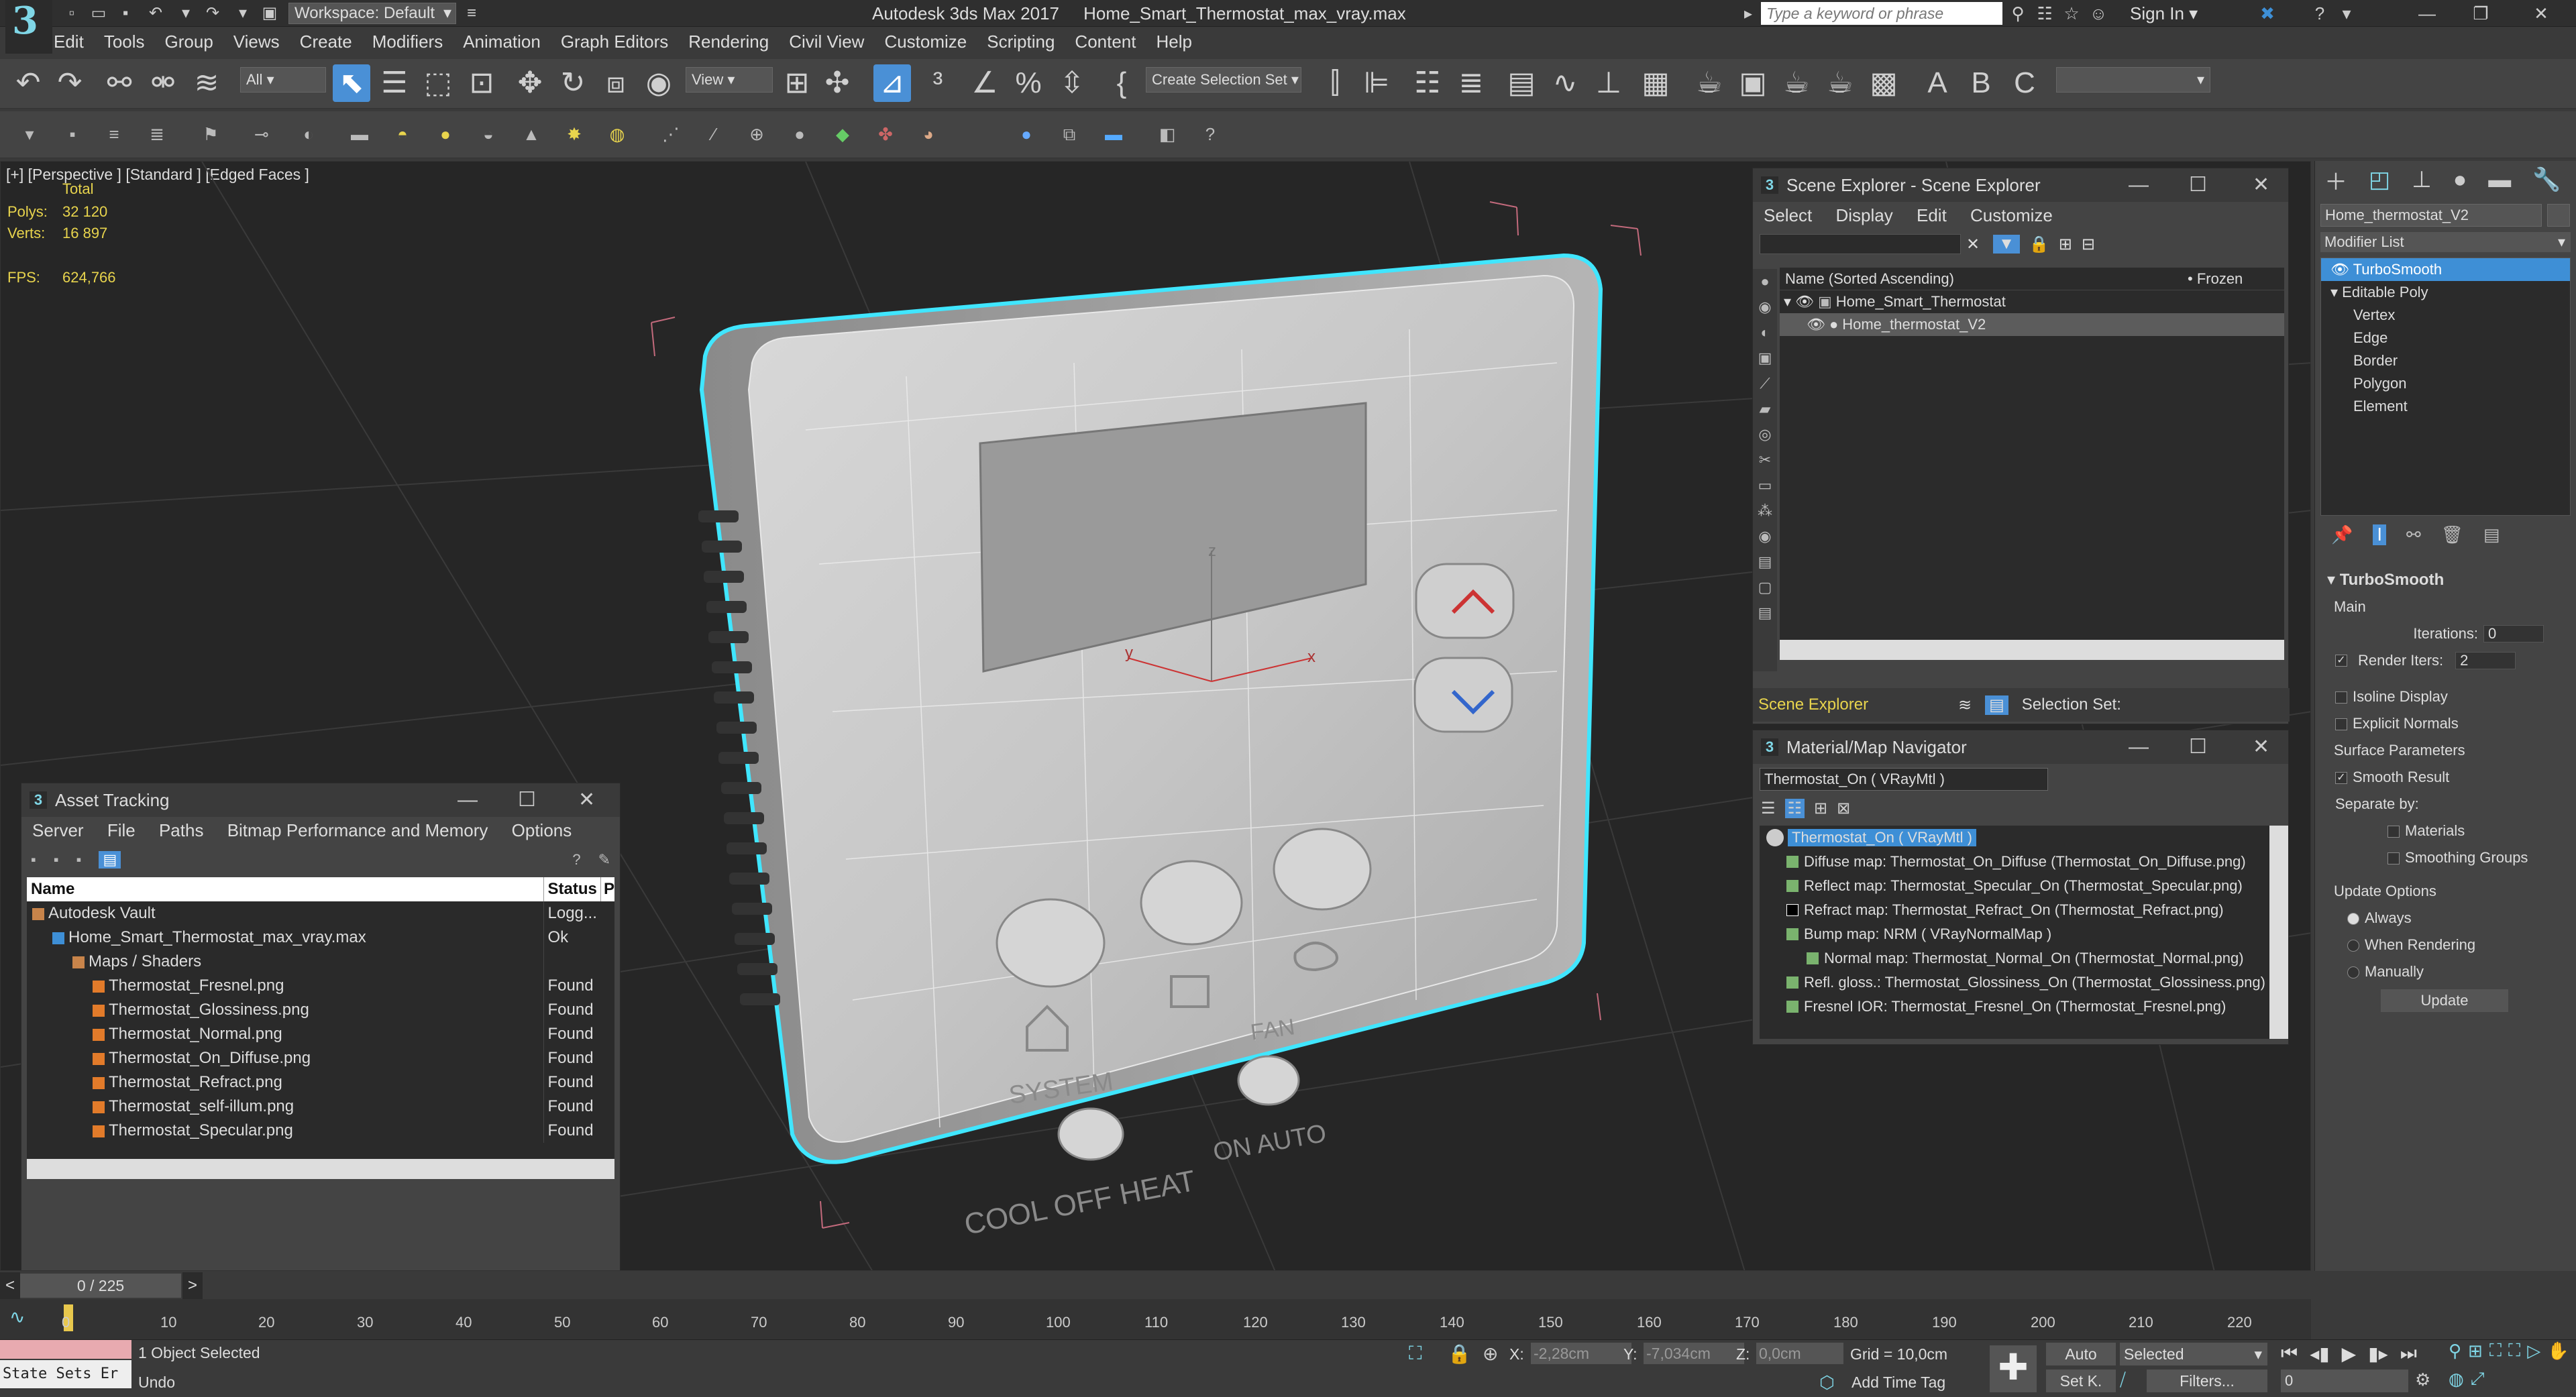  I want to click on menu-server: Server, so click(58, 830).